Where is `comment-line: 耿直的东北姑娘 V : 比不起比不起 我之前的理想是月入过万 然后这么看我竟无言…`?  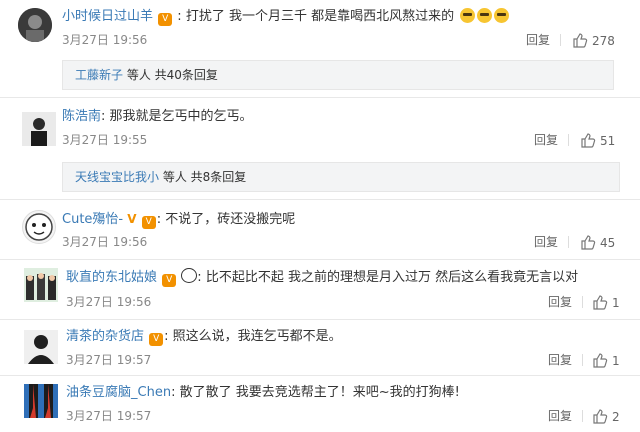 comment-line: 耿直的东北姑娘 V : 比不起比不起 我之前的理想是月入过万 然后这么看我竟无言… is located at coordinates (322, 277).